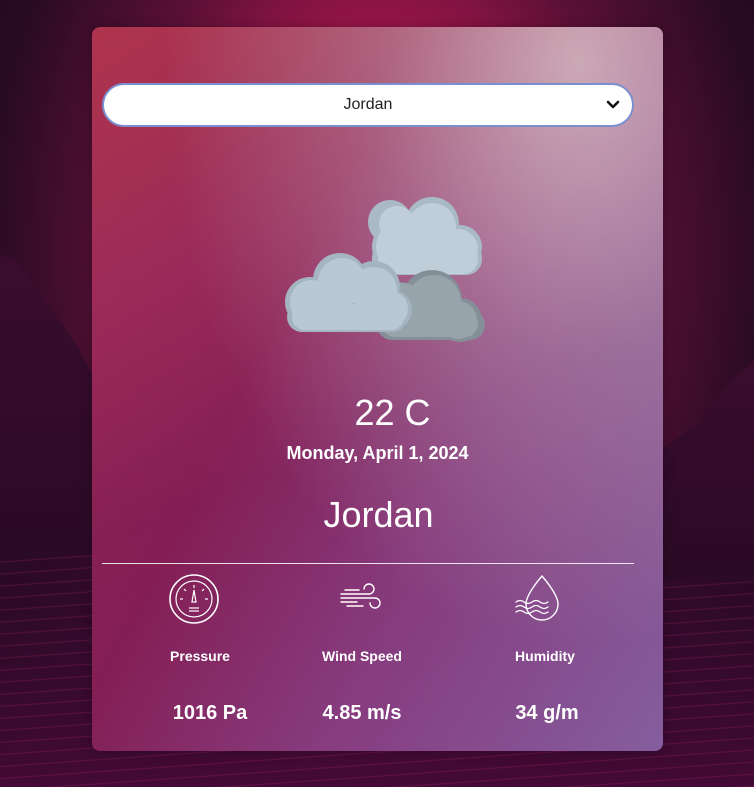  Describe the element at coordinates (537, 597) in the screenshot. I see `humidity-icon` at that location.